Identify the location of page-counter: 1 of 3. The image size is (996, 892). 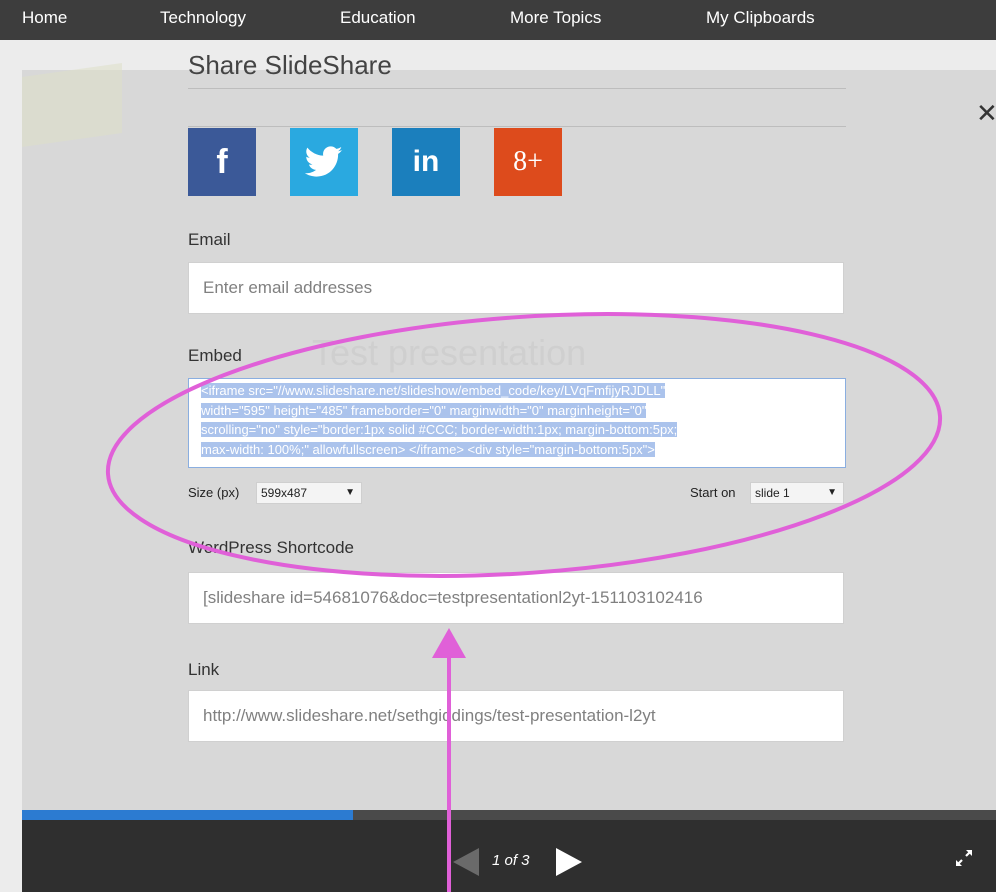
(511, 860).